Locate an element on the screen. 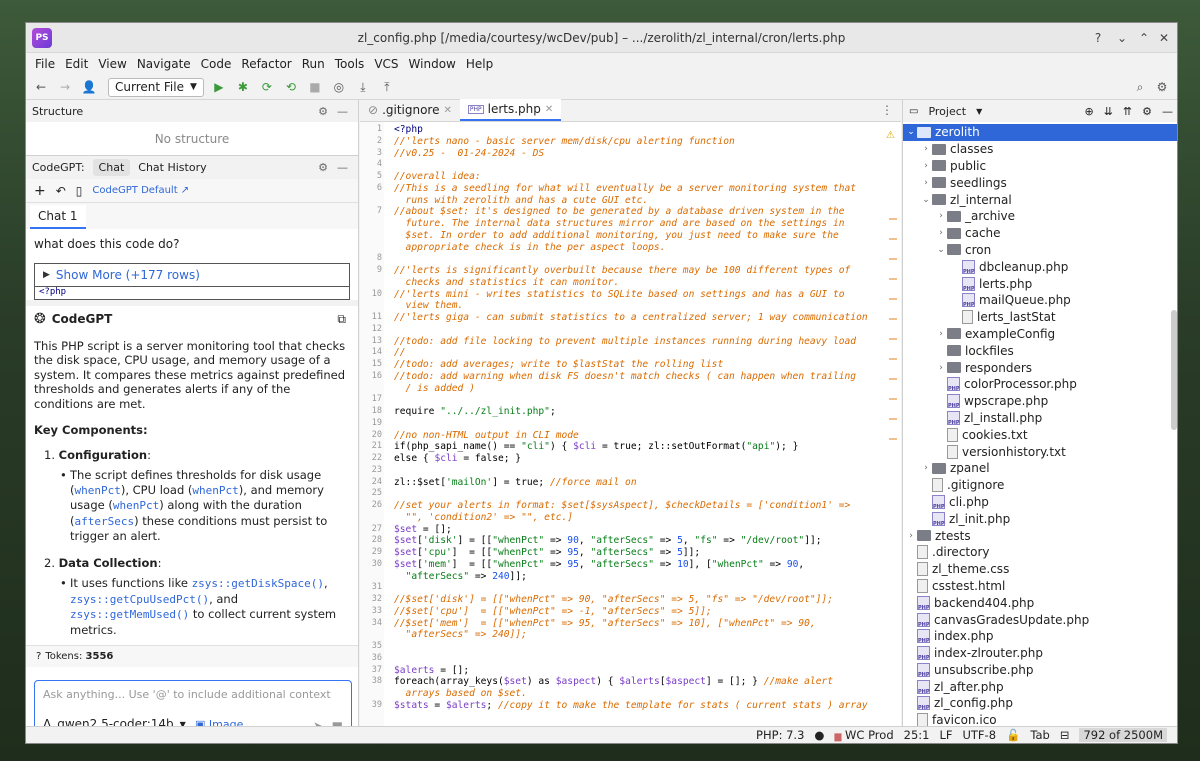  tree-item: › cache is located at coordinates (1040, 233).